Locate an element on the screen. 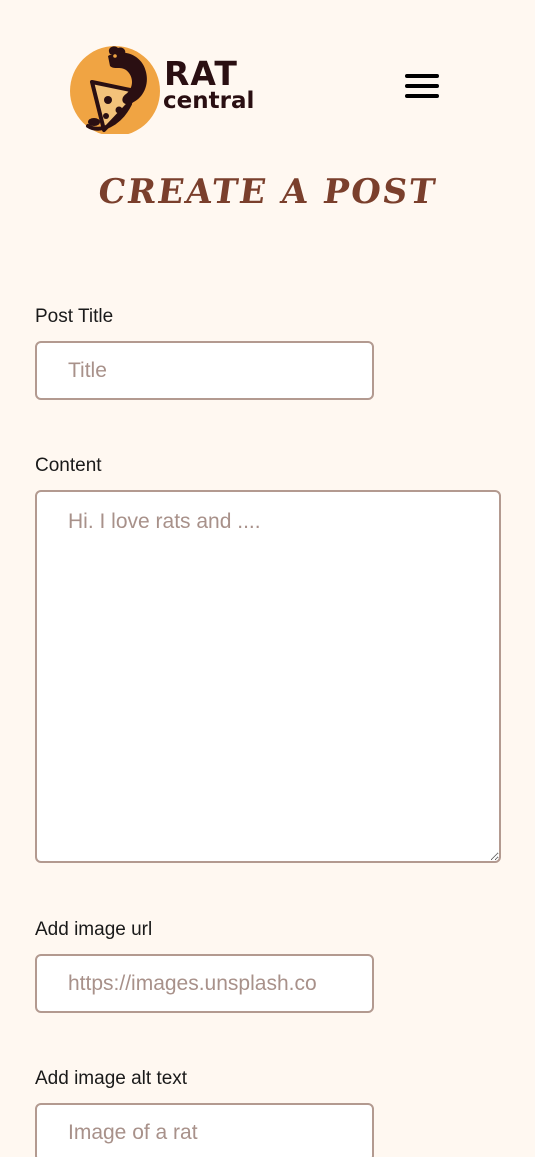  post-title-input is located at coordinates (204, 370).